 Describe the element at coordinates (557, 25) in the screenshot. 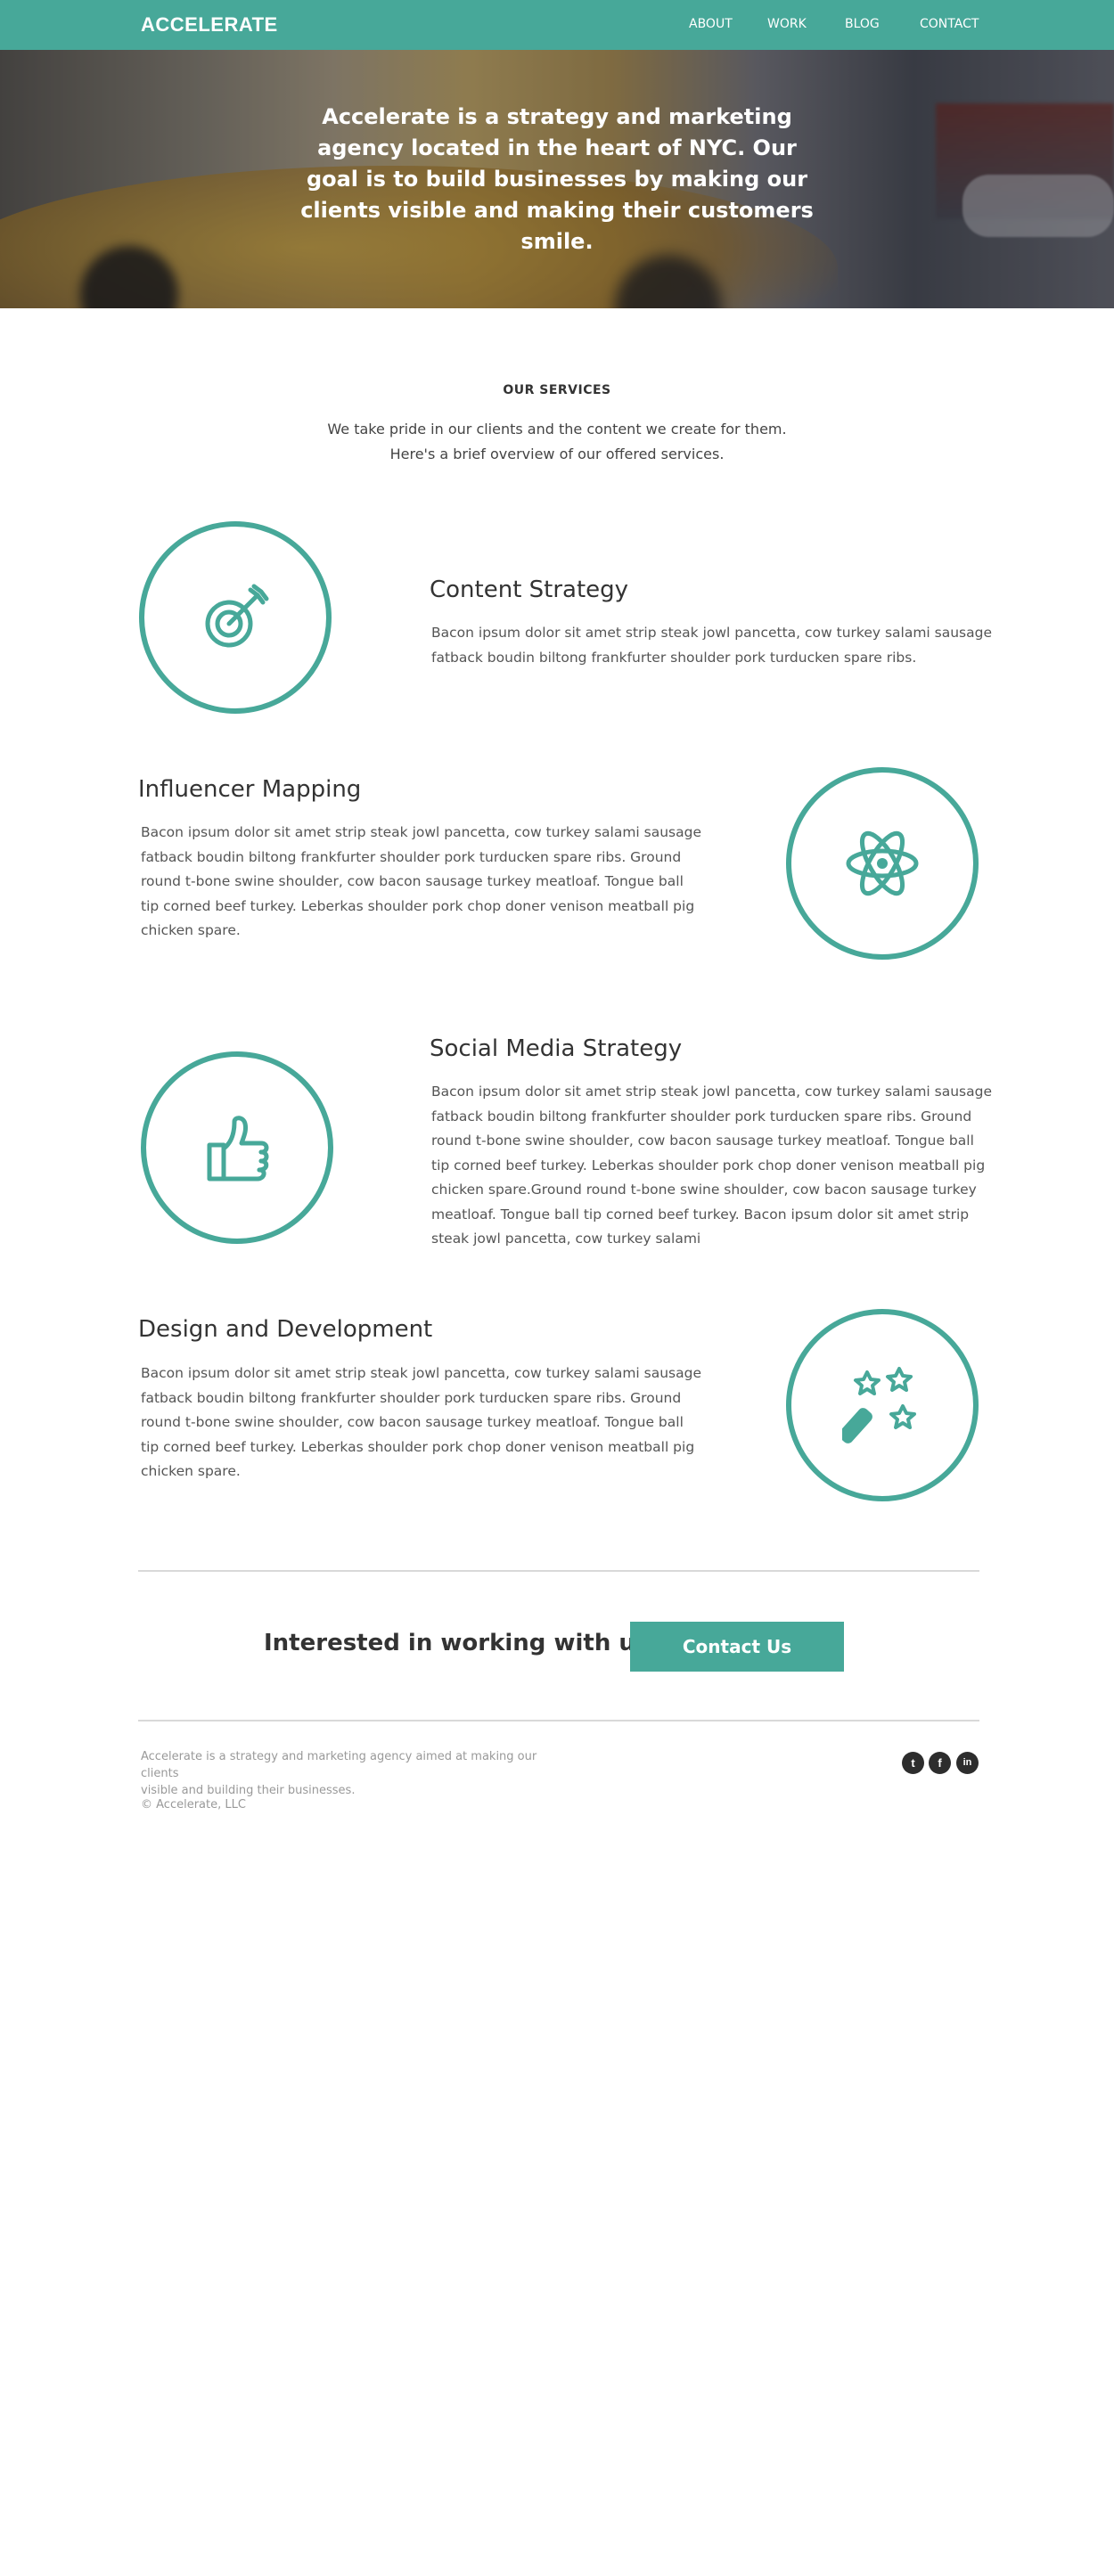

I see `site-header: ACCELERATE ABOUT WORK BLOG CONTACT` at that location.